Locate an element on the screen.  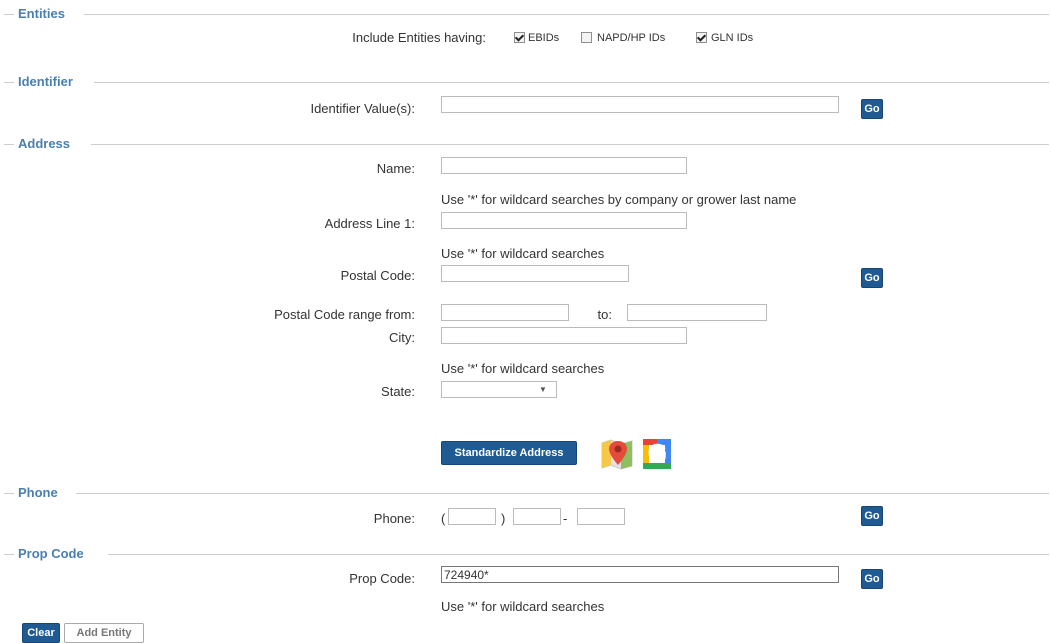
city-input is located at coordinates (564, 335).